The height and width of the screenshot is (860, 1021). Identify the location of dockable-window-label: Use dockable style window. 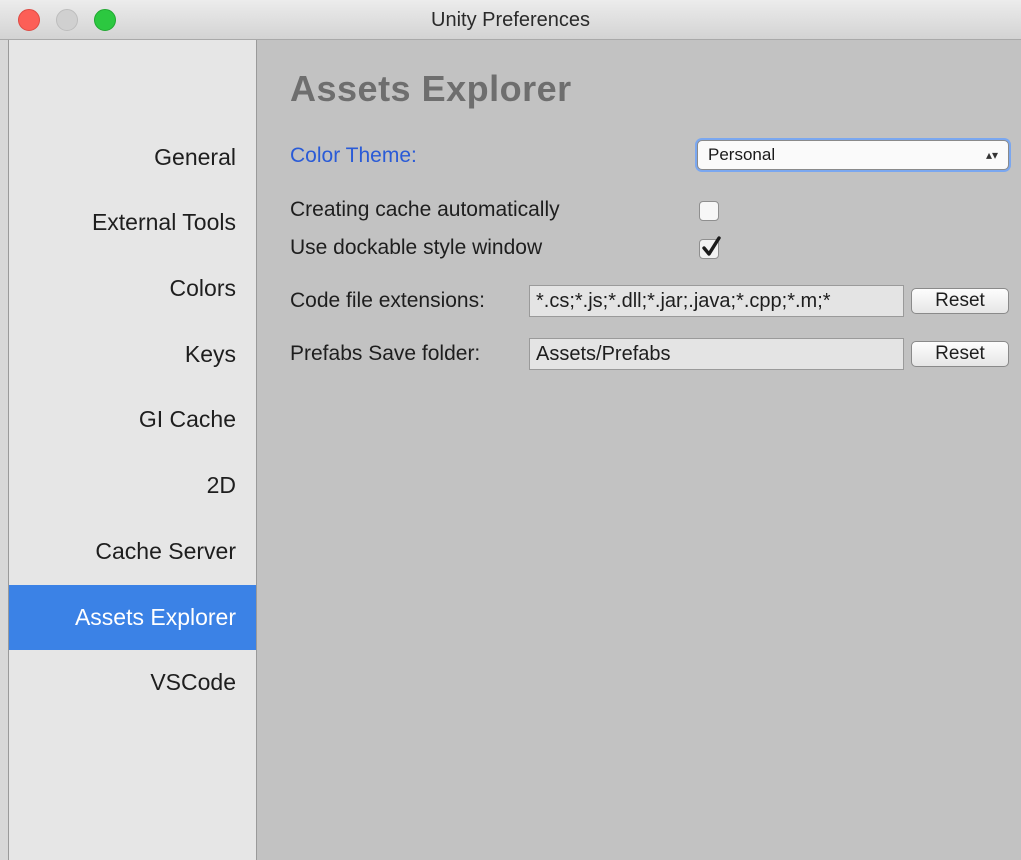
(416, 247).